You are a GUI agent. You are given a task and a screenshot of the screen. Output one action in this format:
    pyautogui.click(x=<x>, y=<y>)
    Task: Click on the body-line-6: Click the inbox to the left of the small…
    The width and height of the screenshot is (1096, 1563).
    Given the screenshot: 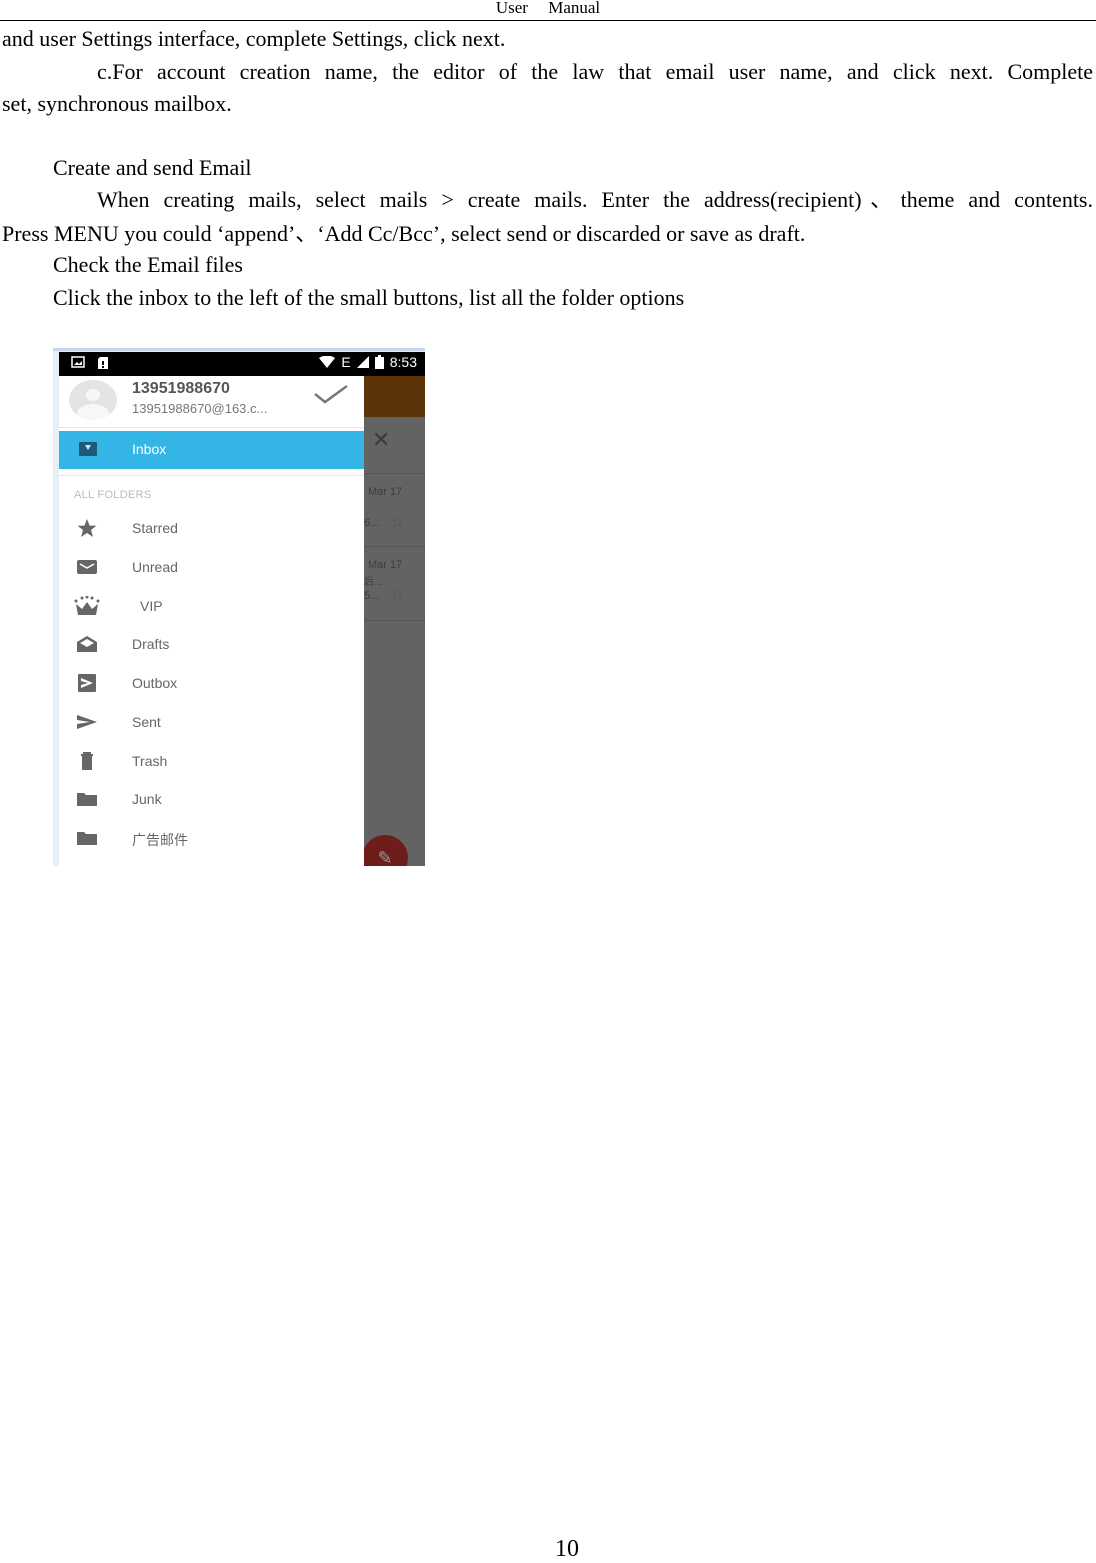 What is the action you would take?
    pyautogui.click(x=369, y=297)
    